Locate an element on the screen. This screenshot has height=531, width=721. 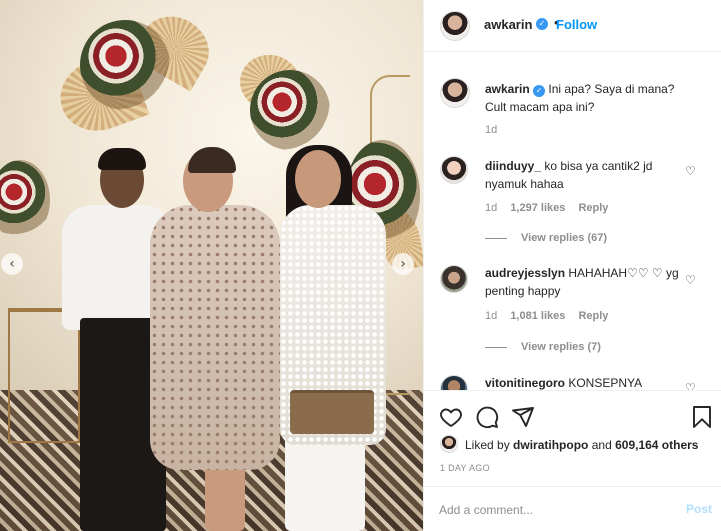
post-comment-button: Post is located at coordinates (699, 509).